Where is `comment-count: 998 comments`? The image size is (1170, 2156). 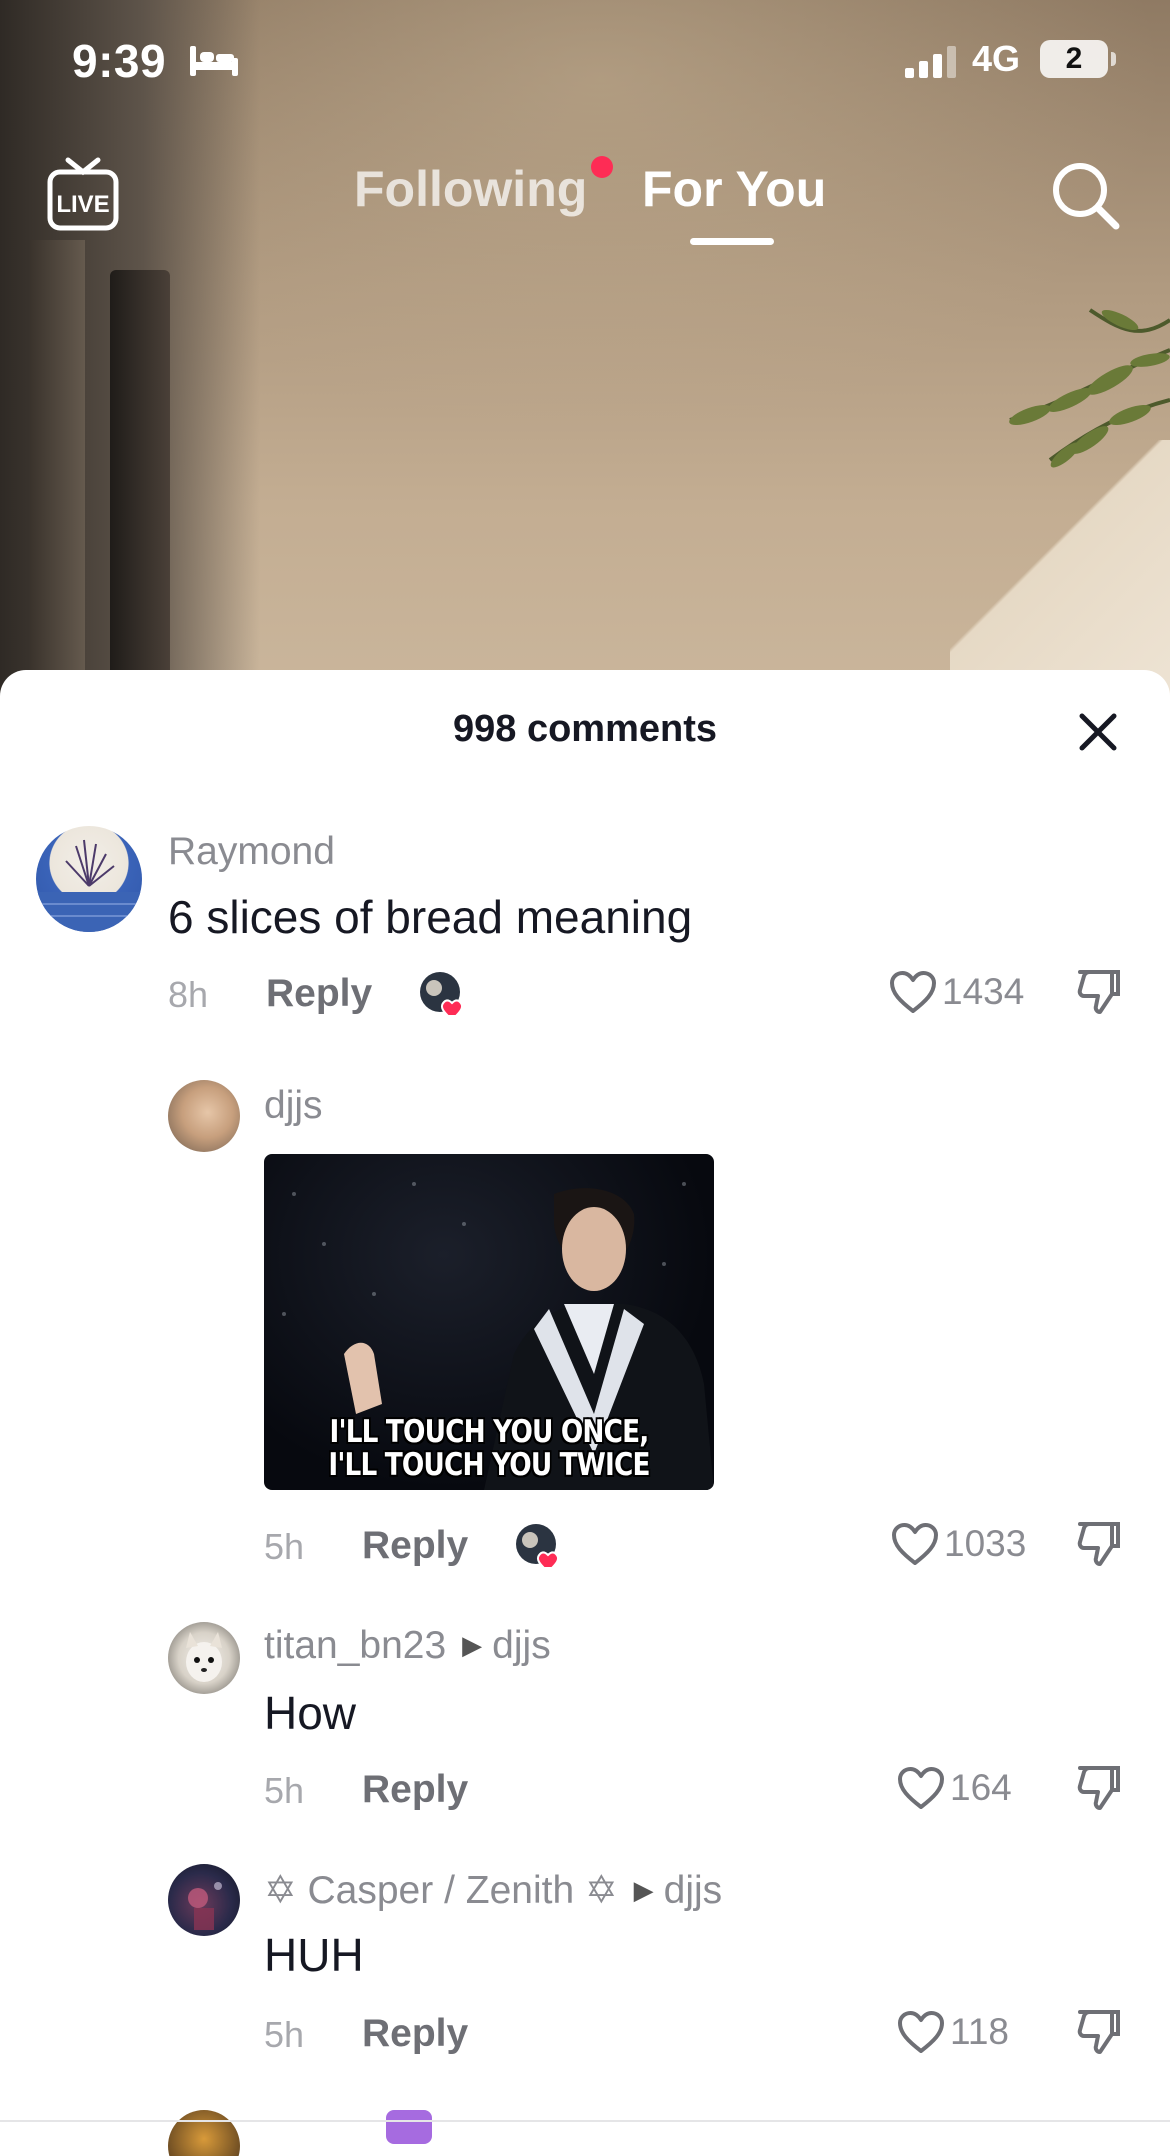 comment-count: 998 comments is located at coordinates (584, 729).